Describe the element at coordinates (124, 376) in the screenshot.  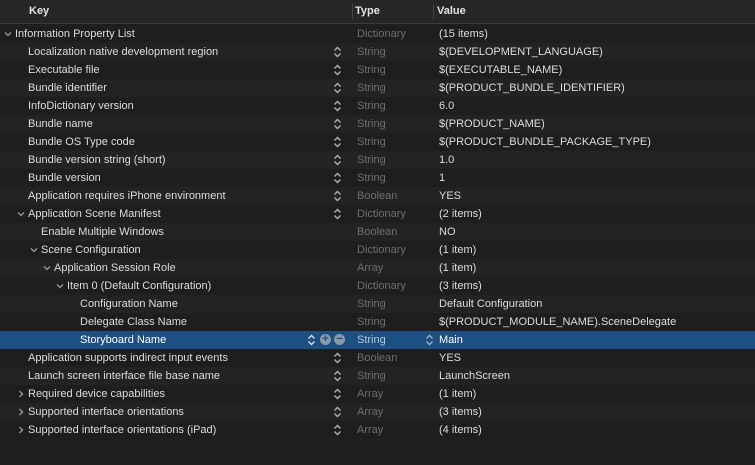
I see `key-label: Launch screen interface file base name` at that location.